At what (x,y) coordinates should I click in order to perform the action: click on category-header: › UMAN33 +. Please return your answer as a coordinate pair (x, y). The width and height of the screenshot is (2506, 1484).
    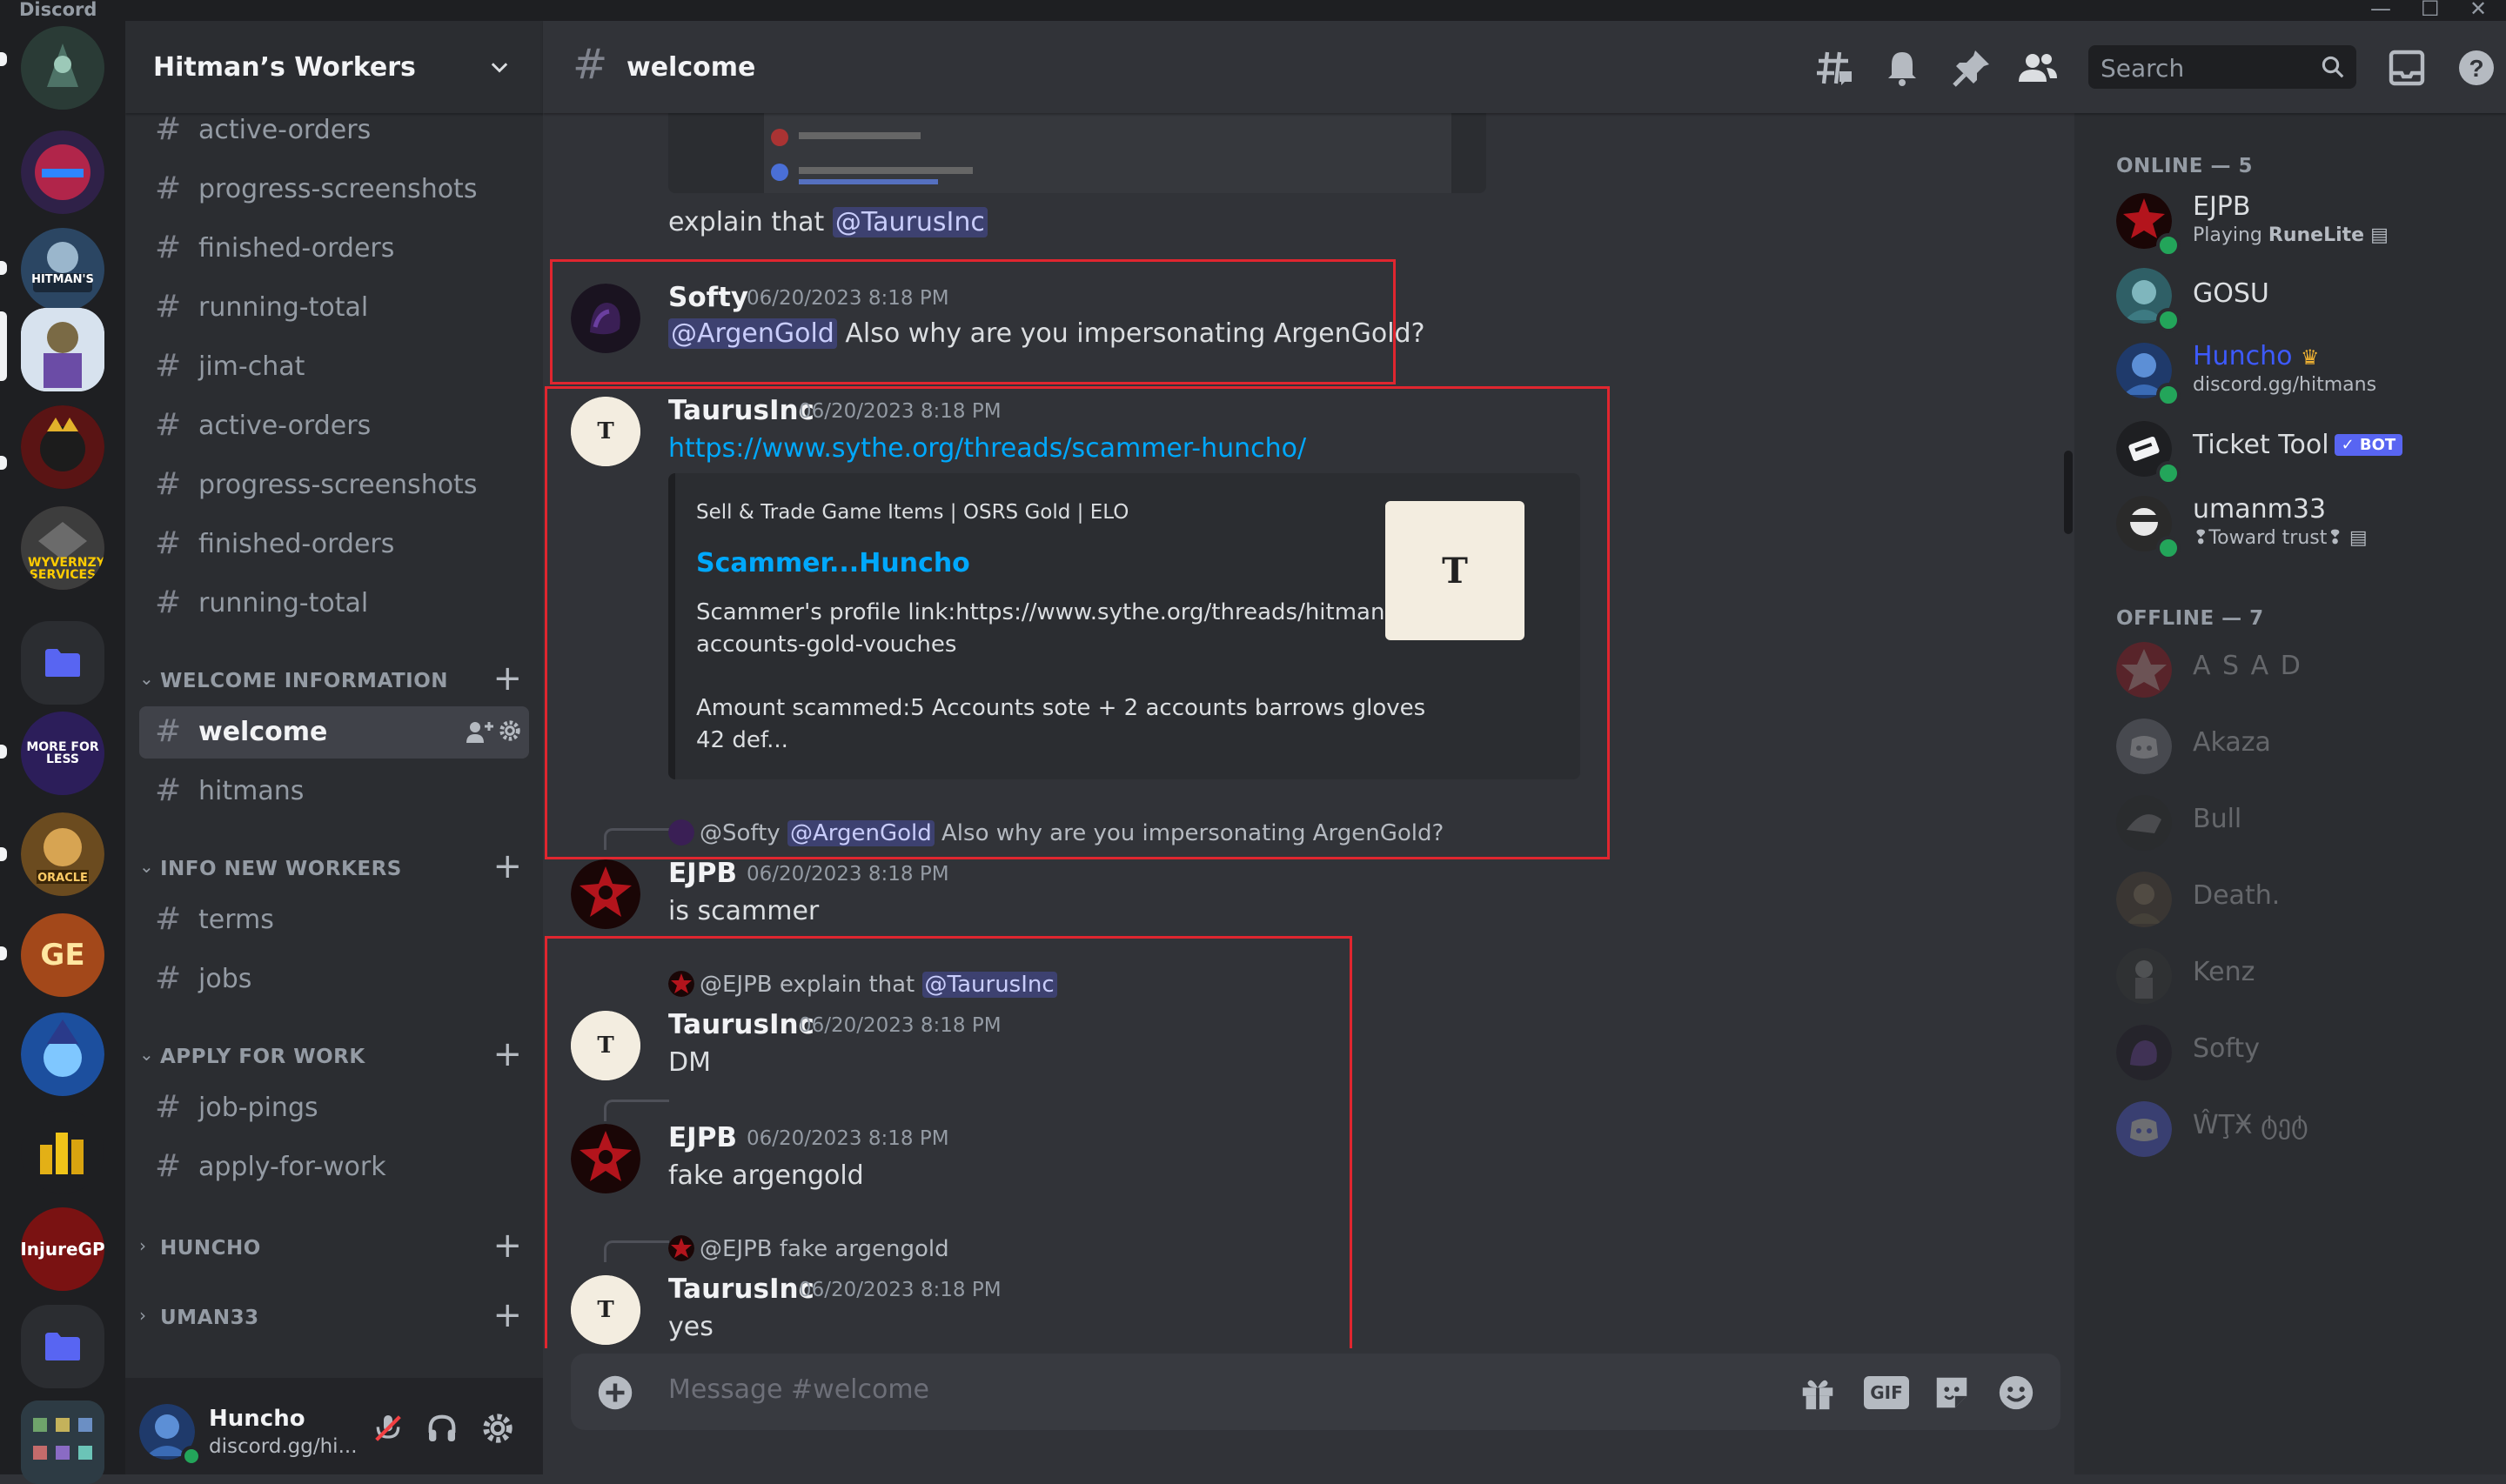
    Looking at the image, I should click on (330, 1317).